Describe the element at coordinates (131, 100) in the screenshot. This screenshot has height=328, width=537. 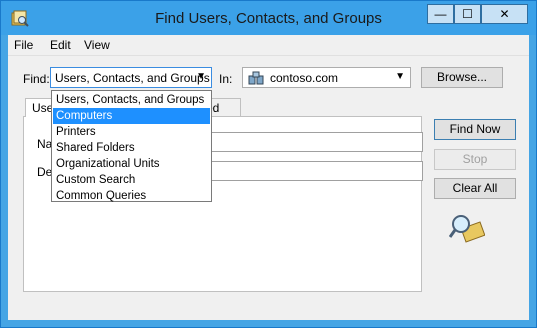
I see `dropdown-option-users-contacts-groups: Users, Contacts, and Groups` at that location.